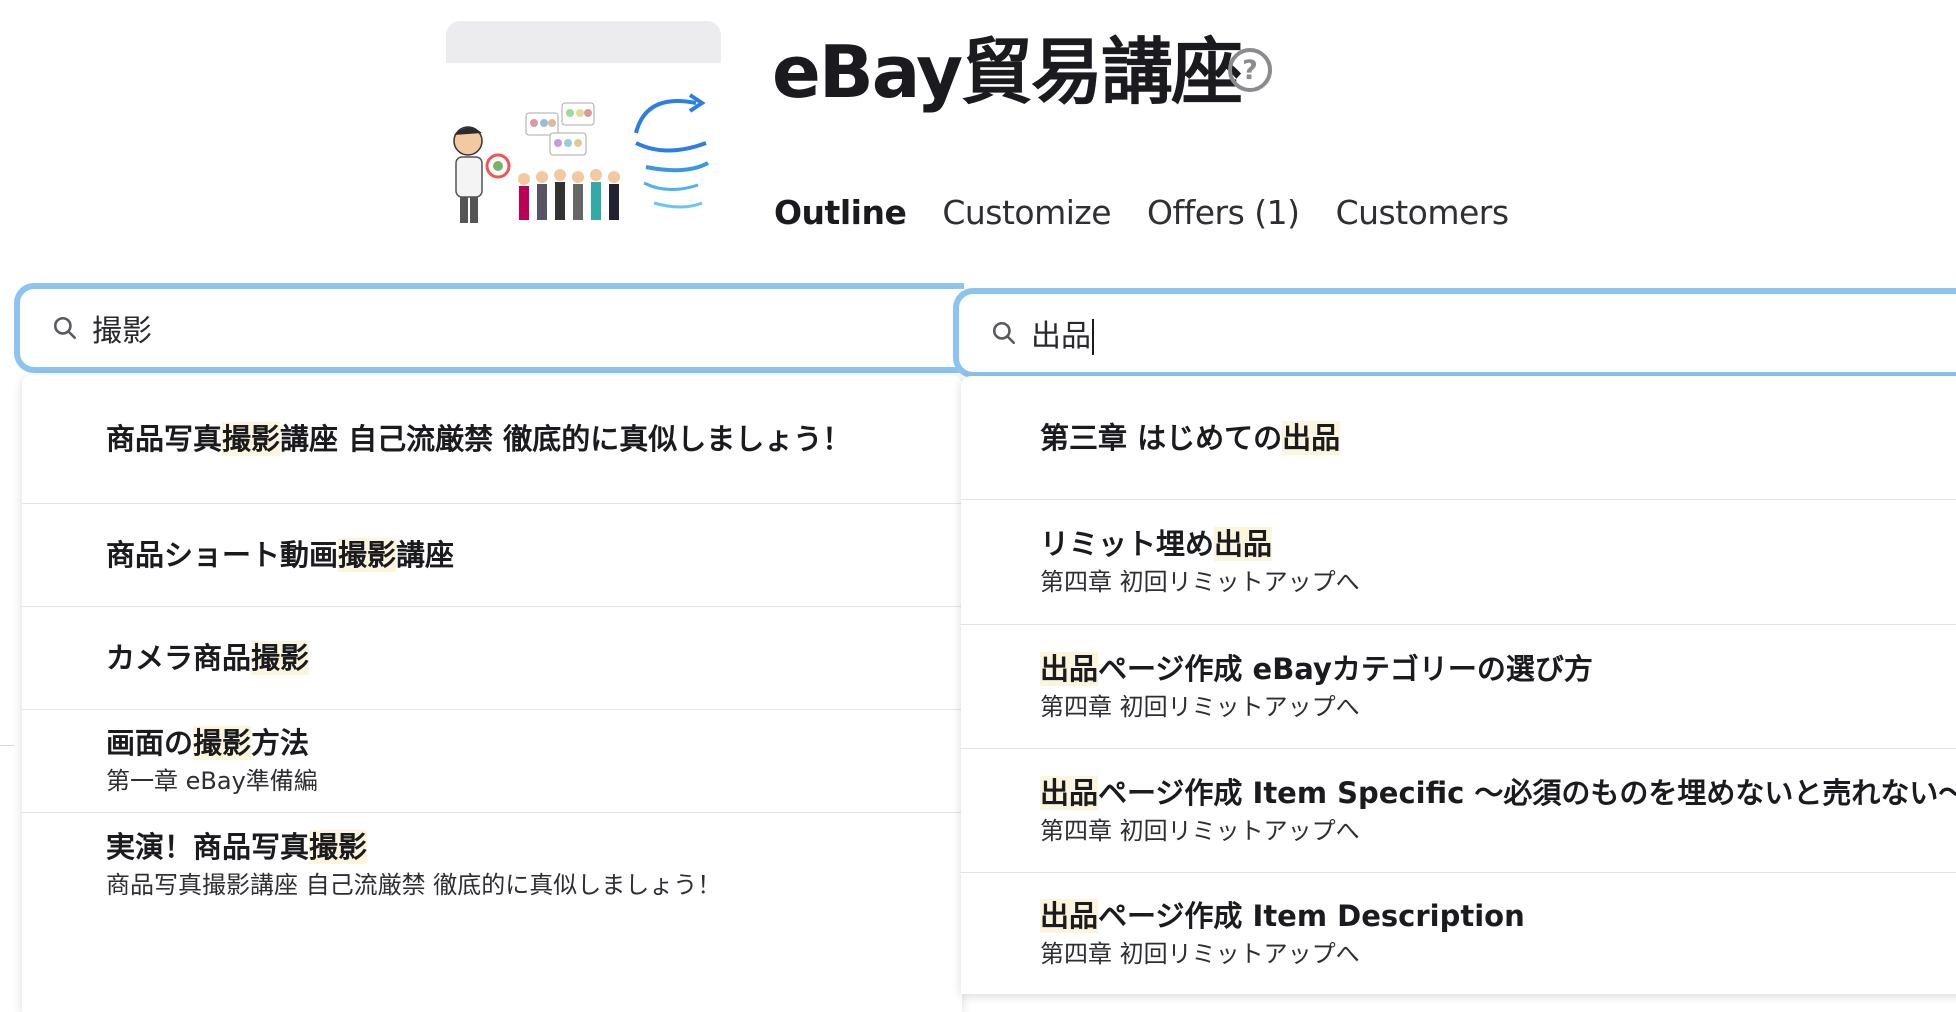 The width and height of the screenshot is (1956, 1012). Describe the element at coordinates (1026, 213) in the screenshot. I see `tab-customize: Customize` at that location.